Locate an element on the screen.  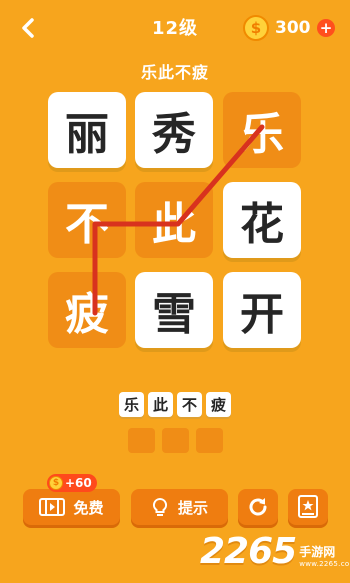
add-coins-button: + is located at coordinates (326, 28).